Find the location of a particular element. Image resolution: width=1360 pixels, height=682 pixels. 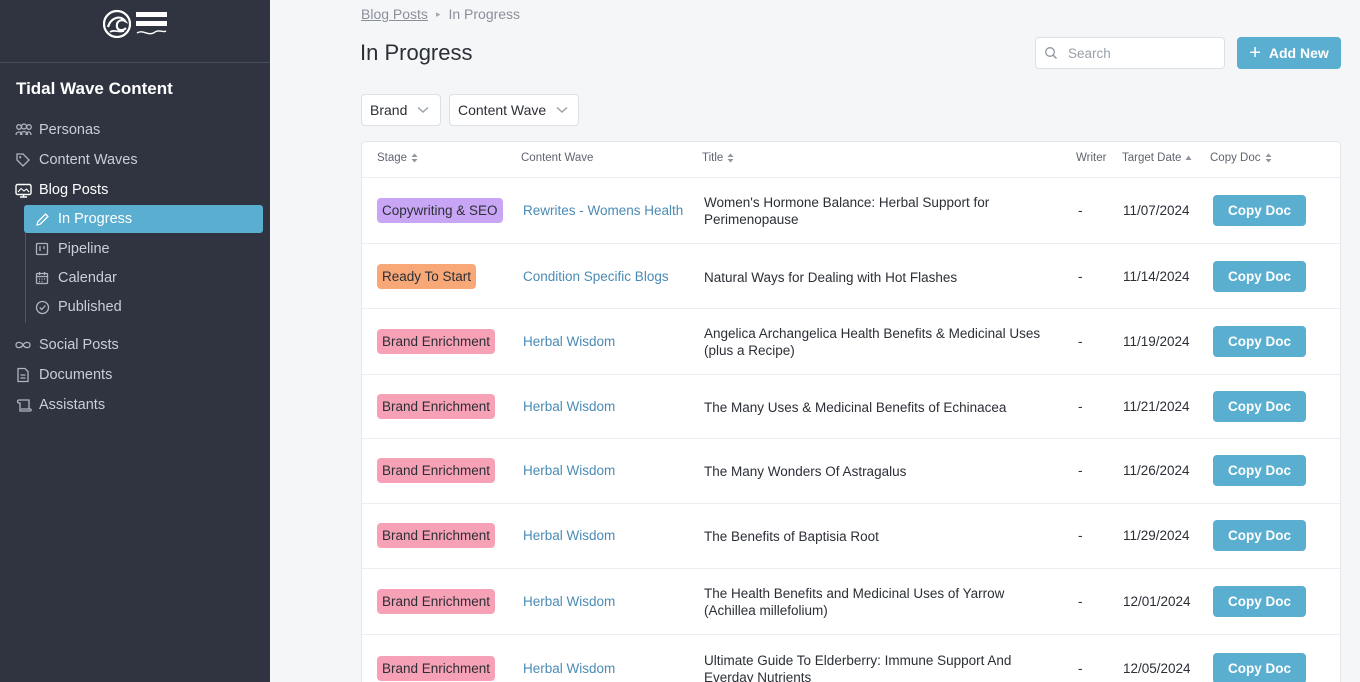

page-title: In Progress is located at coordinates (416, 52).